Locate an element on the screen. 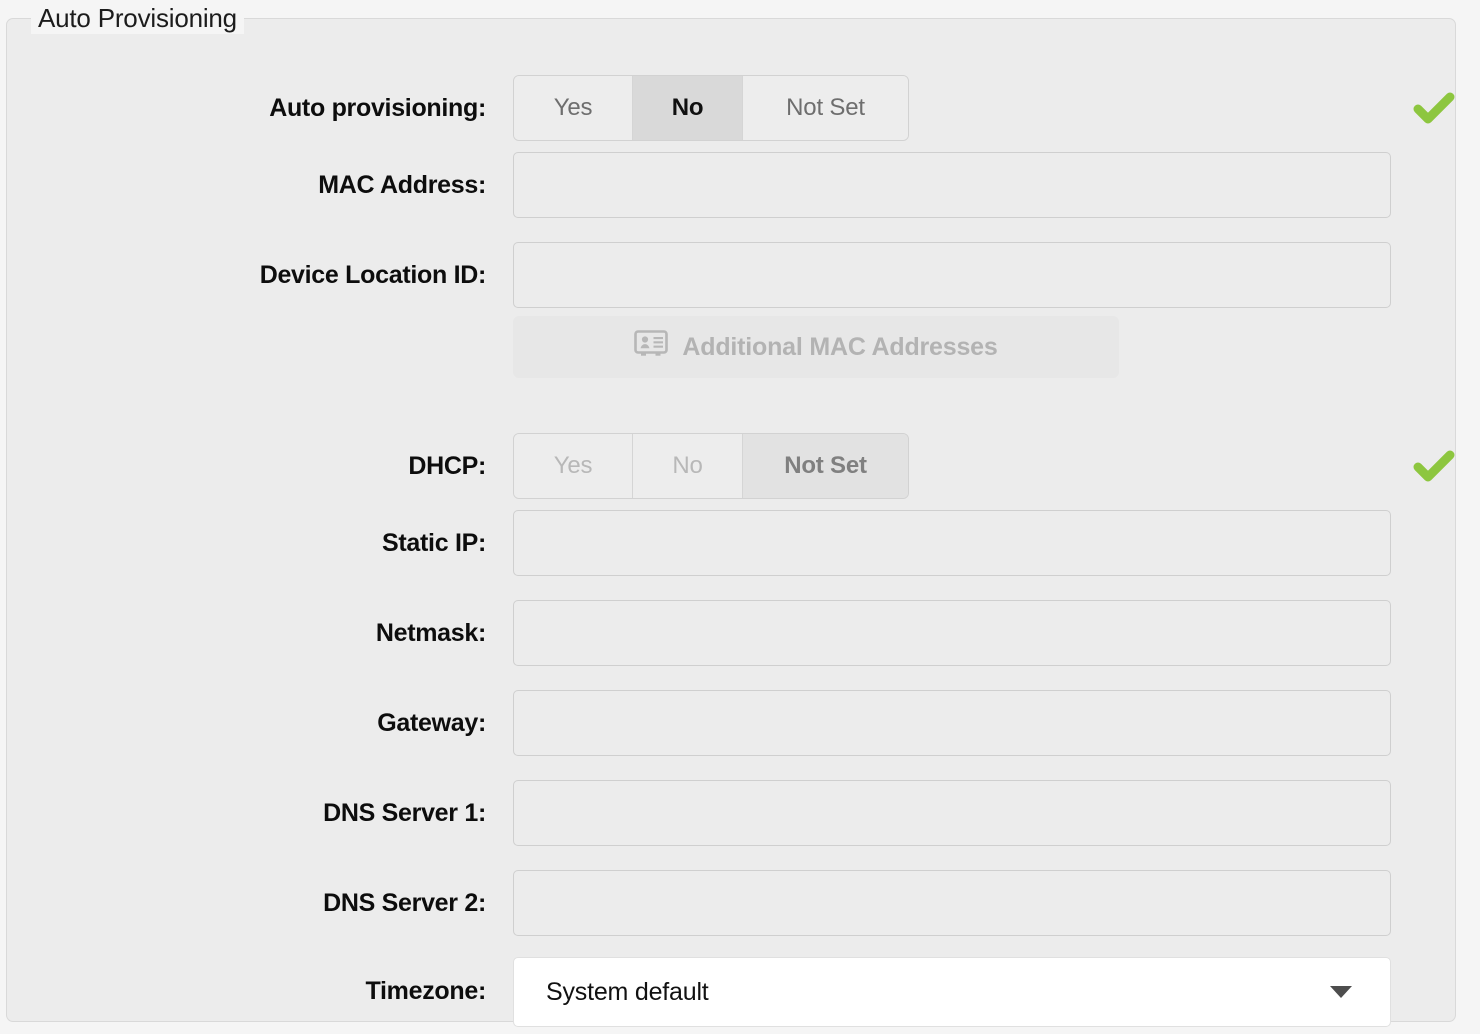  dhcp-toggle-group: Yes No Not Set is located at coordinates (711, 466).